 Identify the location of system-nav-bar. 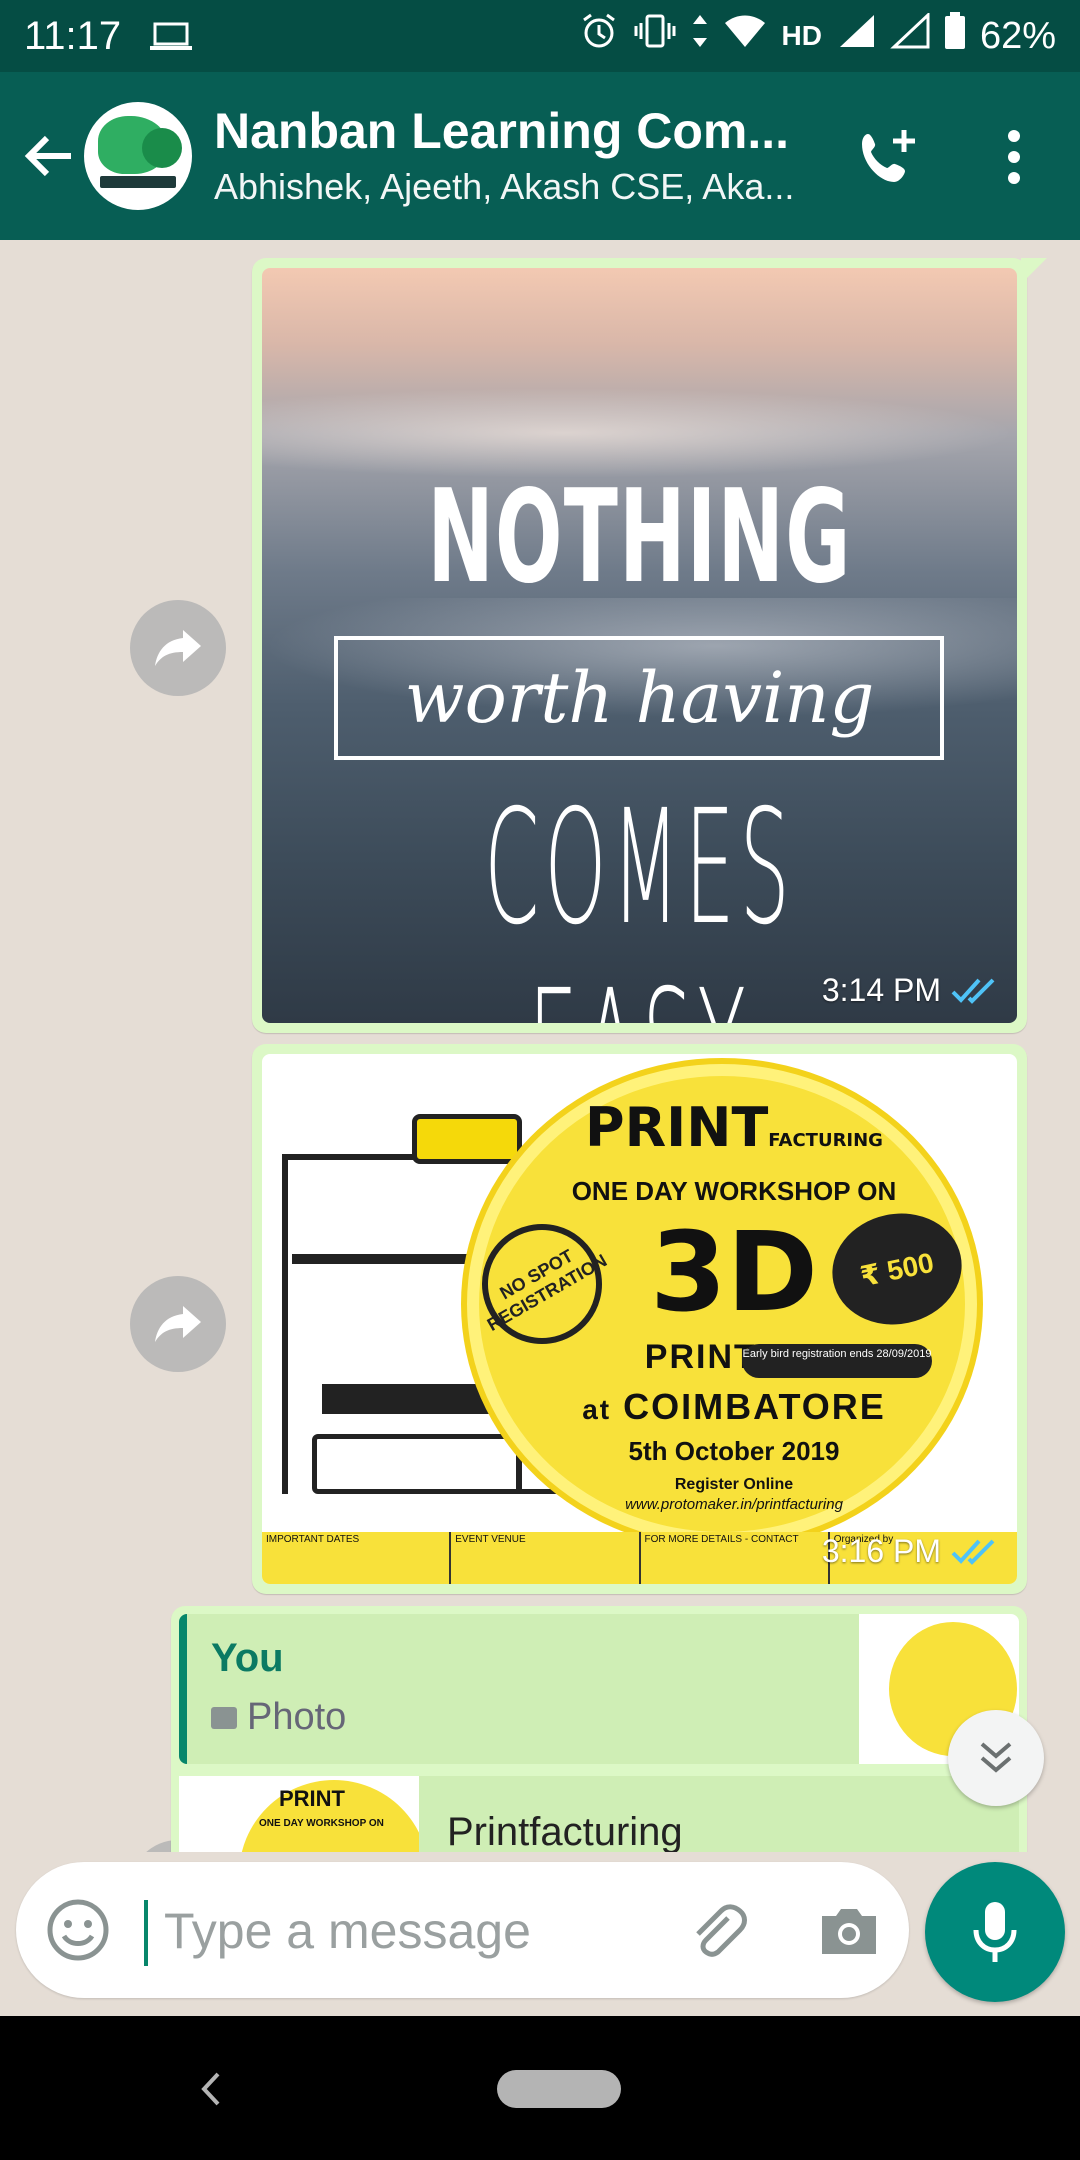
(540, 2088).